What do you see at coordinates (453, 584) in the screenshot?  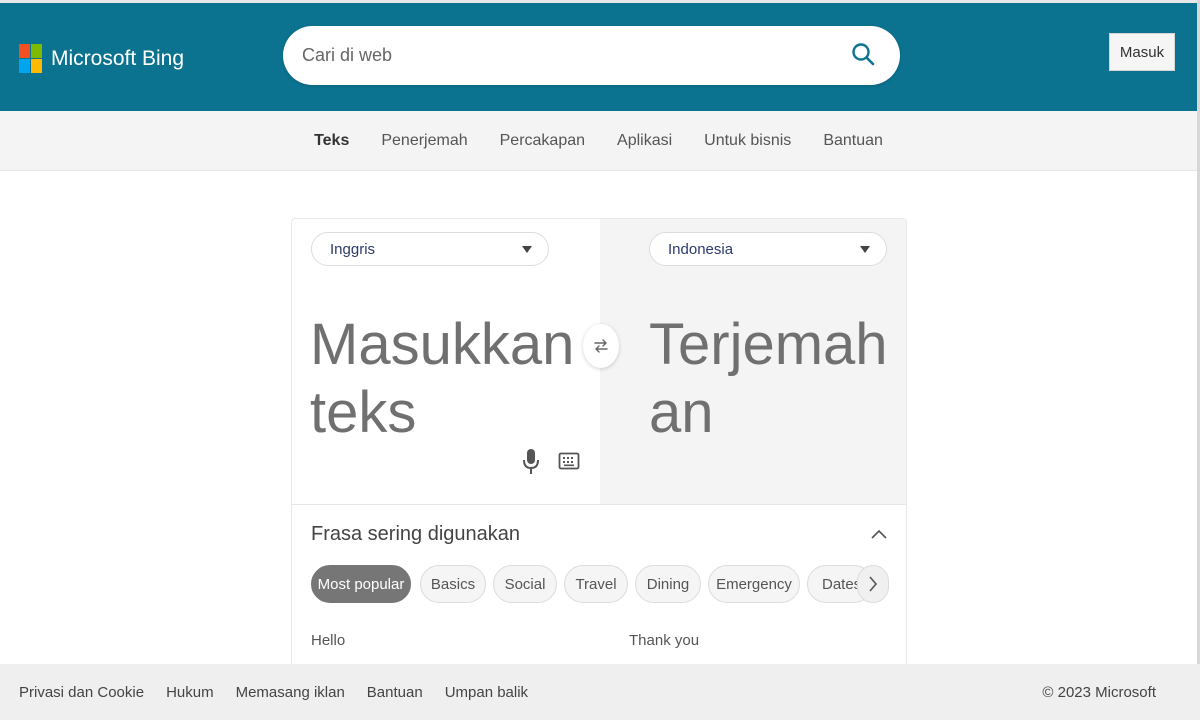 I see `chip-basics: Basics` at bounding box center [453, 584].